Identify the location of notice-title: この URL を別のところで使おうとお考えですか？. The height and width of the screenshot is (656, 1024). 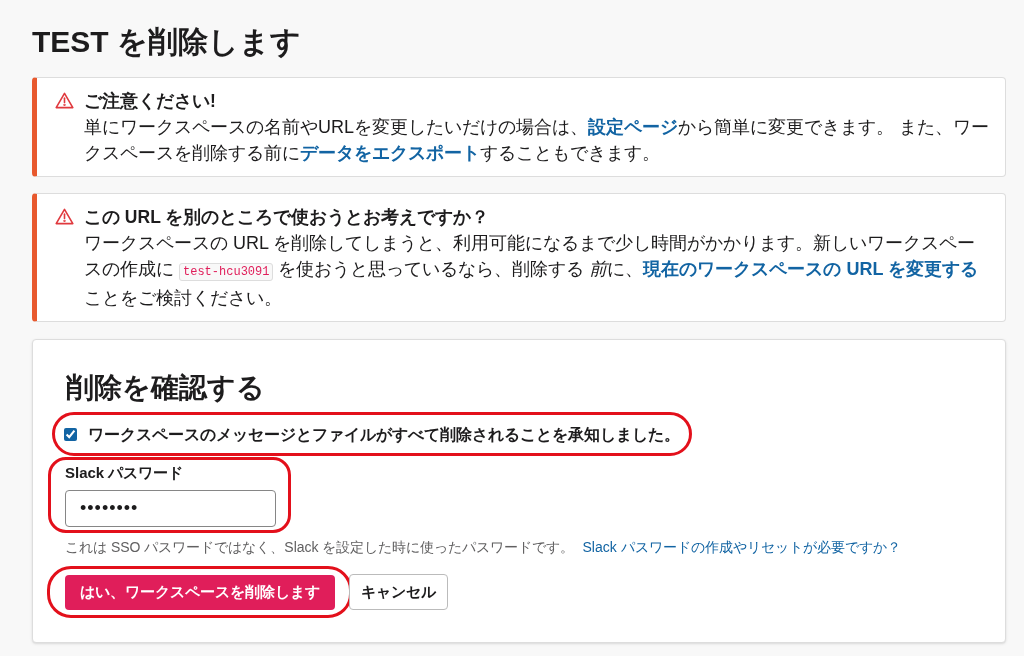
(287, 217).